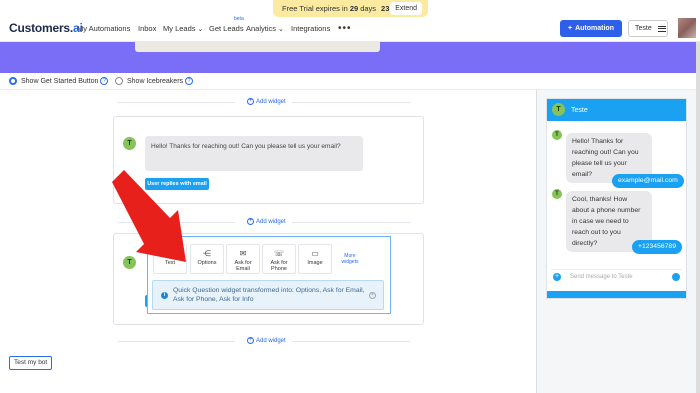 The image size is (700, 393). I want to click on preview-title: Teste, so click(579, 110).